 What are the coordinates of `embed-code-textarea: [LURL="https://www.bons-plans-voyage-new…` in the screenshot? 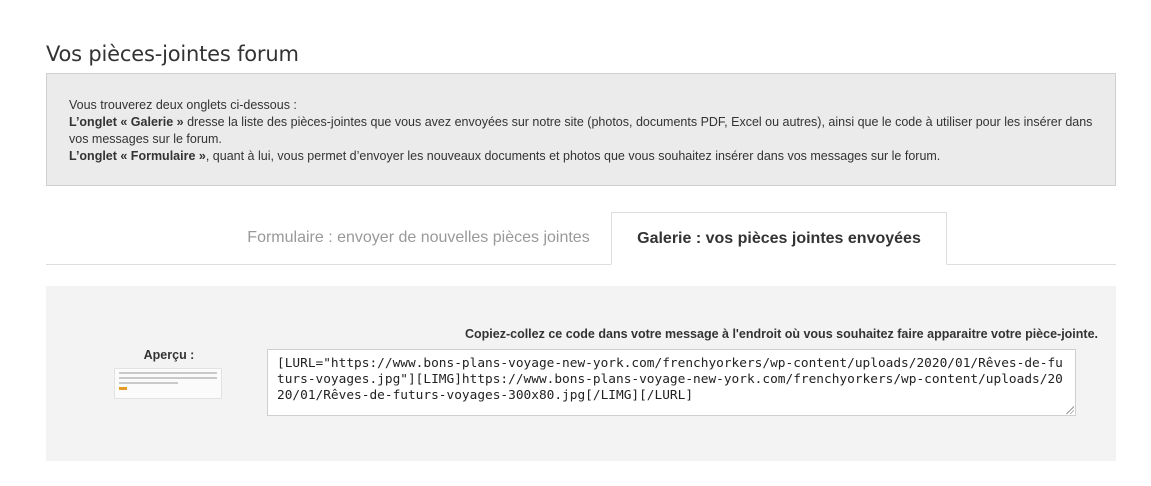 It's located at (671, 382).